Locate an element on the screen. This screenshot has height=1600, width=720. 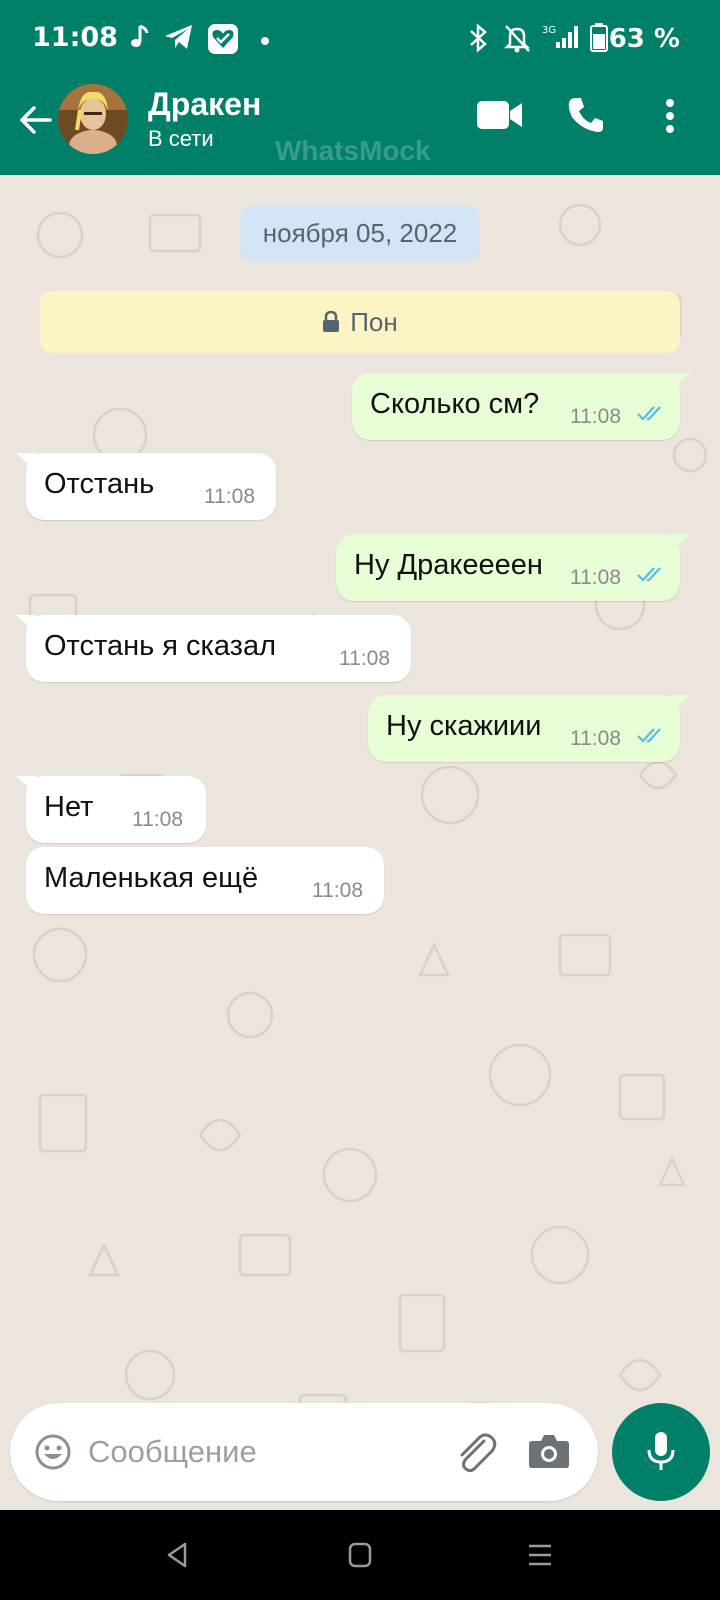
notification-dot-icon is located at coordinates (265, 41).